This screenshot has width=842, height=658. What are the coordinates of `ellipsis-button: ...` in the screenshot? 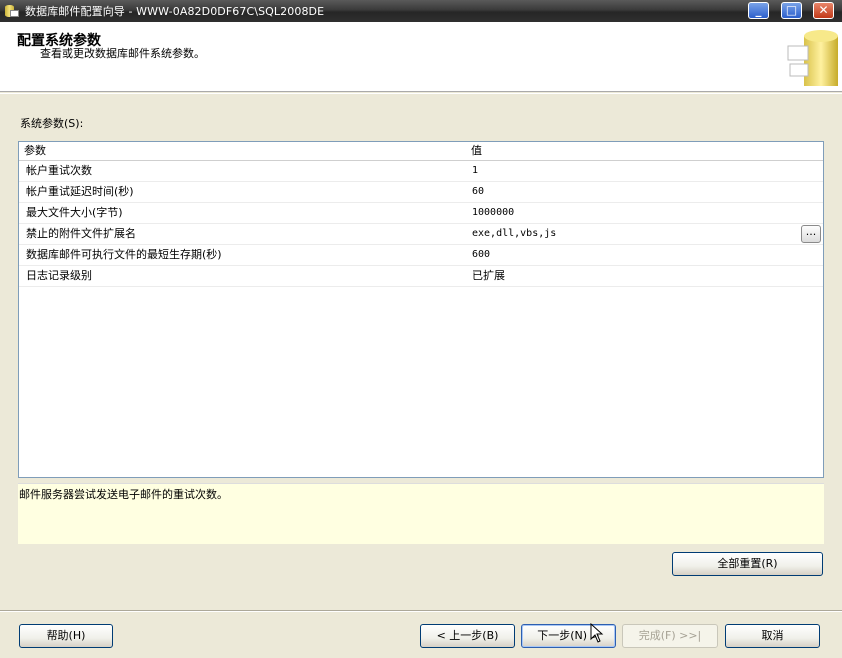 It's located at (811, 234).